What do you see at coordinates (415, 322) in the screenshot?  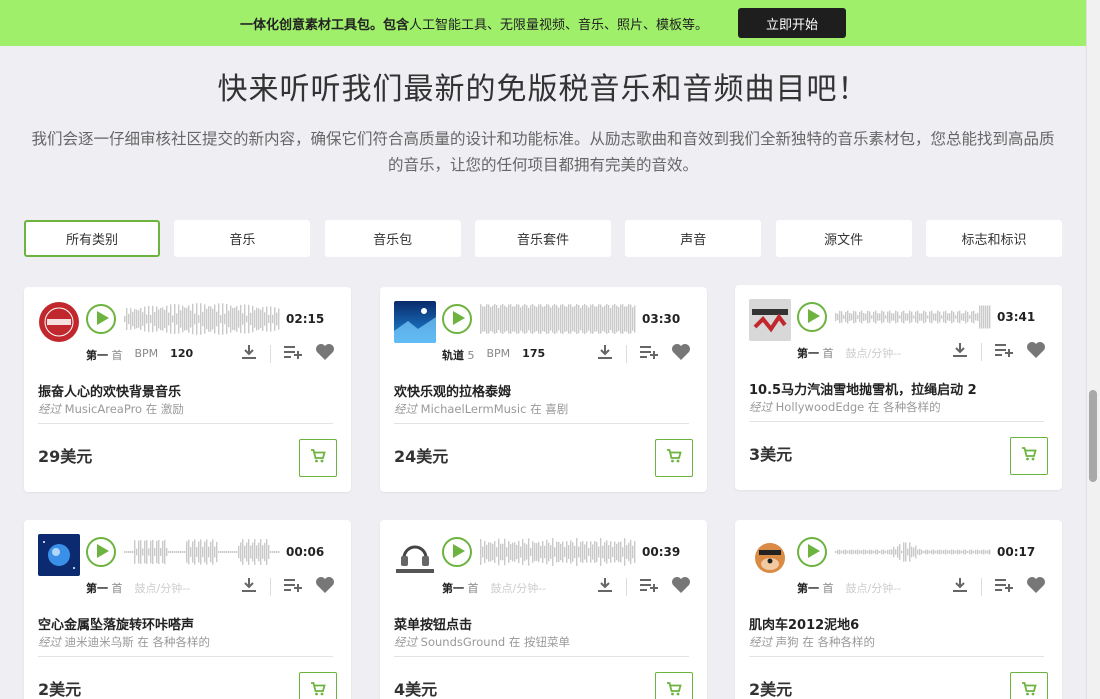 I see `blue-abstract-art-icon` at bounding box center [415, 322].